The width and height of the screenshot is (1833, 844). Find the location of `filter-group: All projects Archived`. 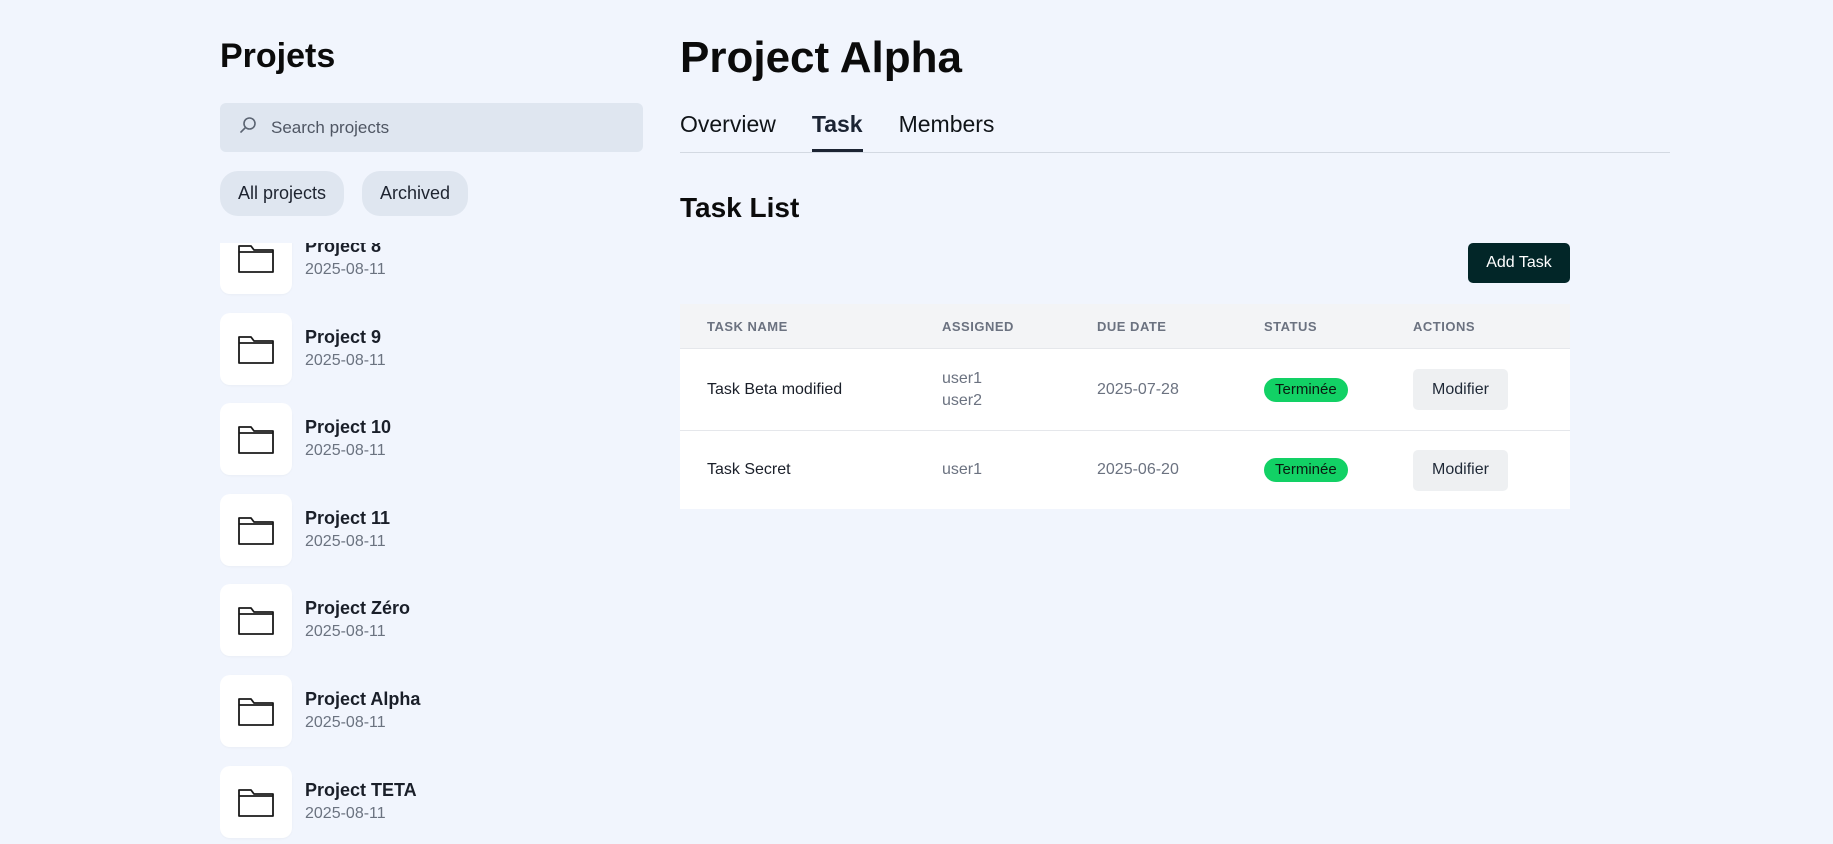

filter-group: All projects Archived is located at coordinates (344, 193).